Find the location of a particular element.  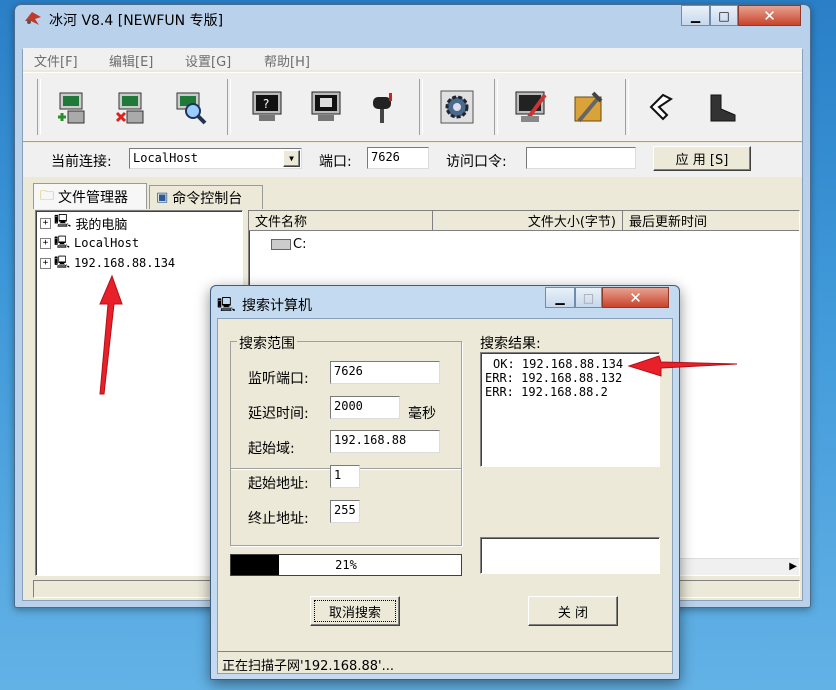

dialog-close-button: ✕ is located at coordinates (635, 297).